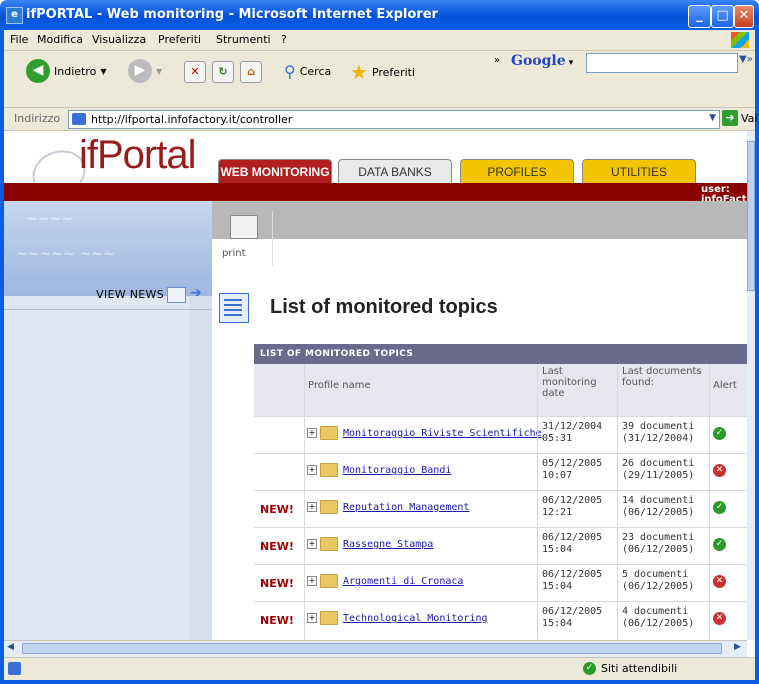  What do you see at coordinates (379, 682) in the screenshot?
I see `window-frame-bottom` at bounding box center [379, 682].